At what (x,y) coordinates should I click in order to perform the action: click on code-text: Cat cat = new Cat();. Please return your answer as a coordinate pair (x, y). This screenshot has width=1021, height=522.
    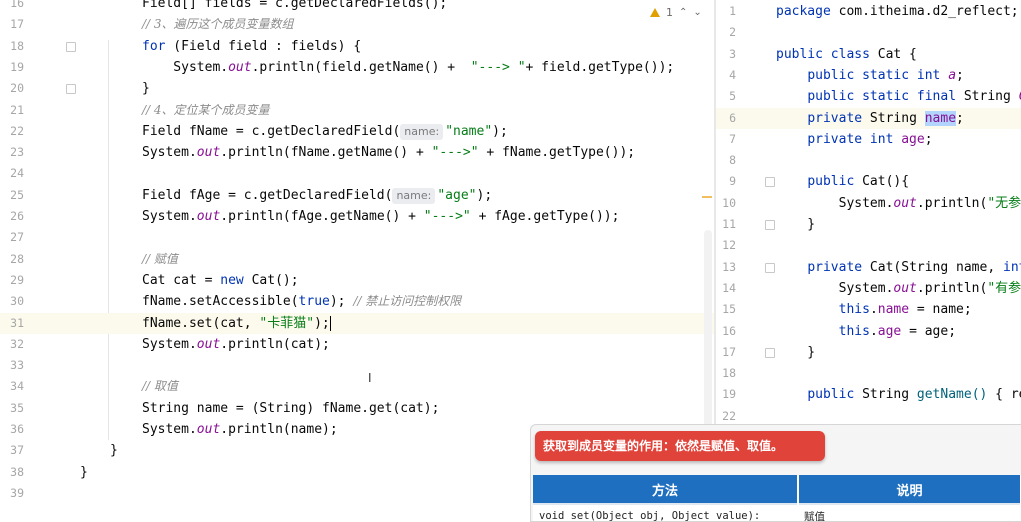
    Looking at the image, I should click on (220, 280).